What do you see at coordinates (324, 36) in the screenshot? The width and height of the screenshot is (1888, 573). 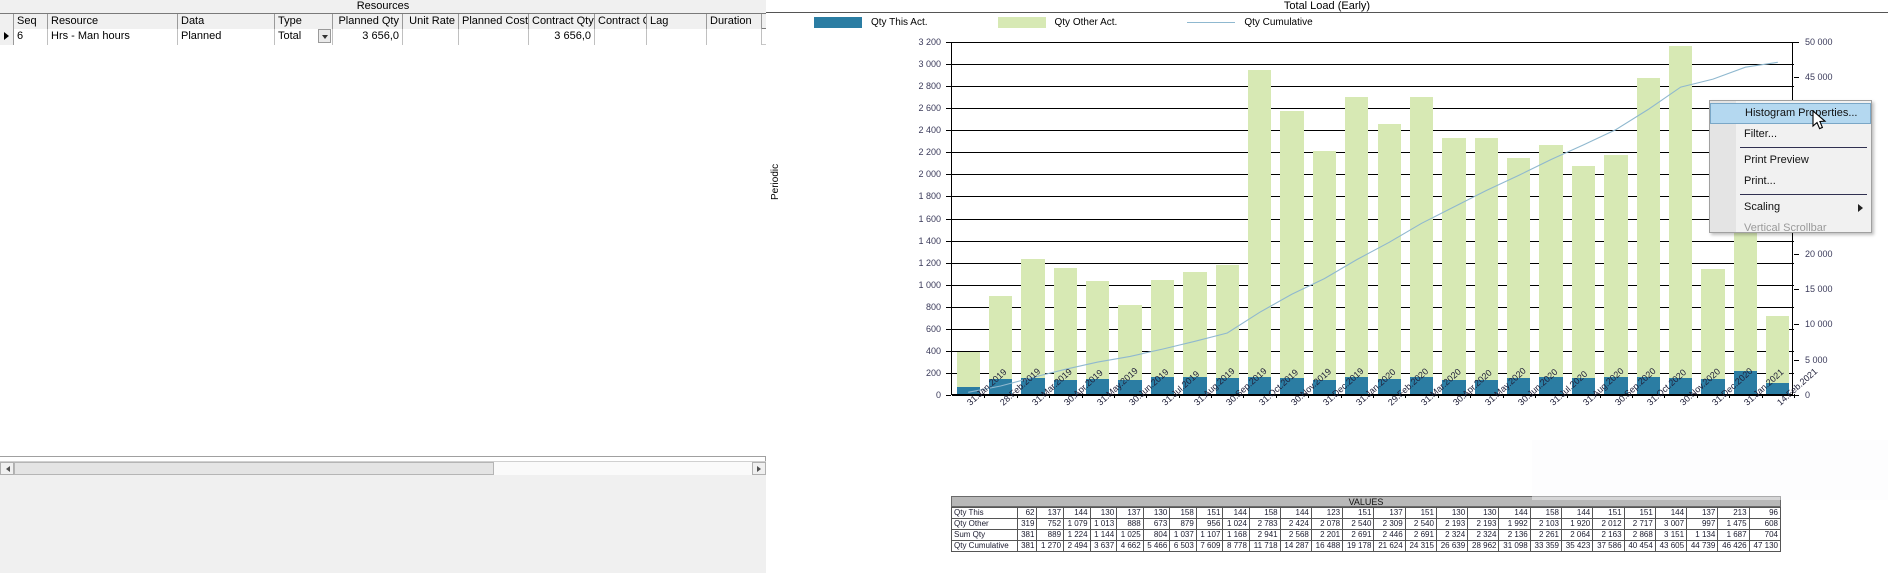 I see `chevron-down-icon` at bounding box center [324, 36].